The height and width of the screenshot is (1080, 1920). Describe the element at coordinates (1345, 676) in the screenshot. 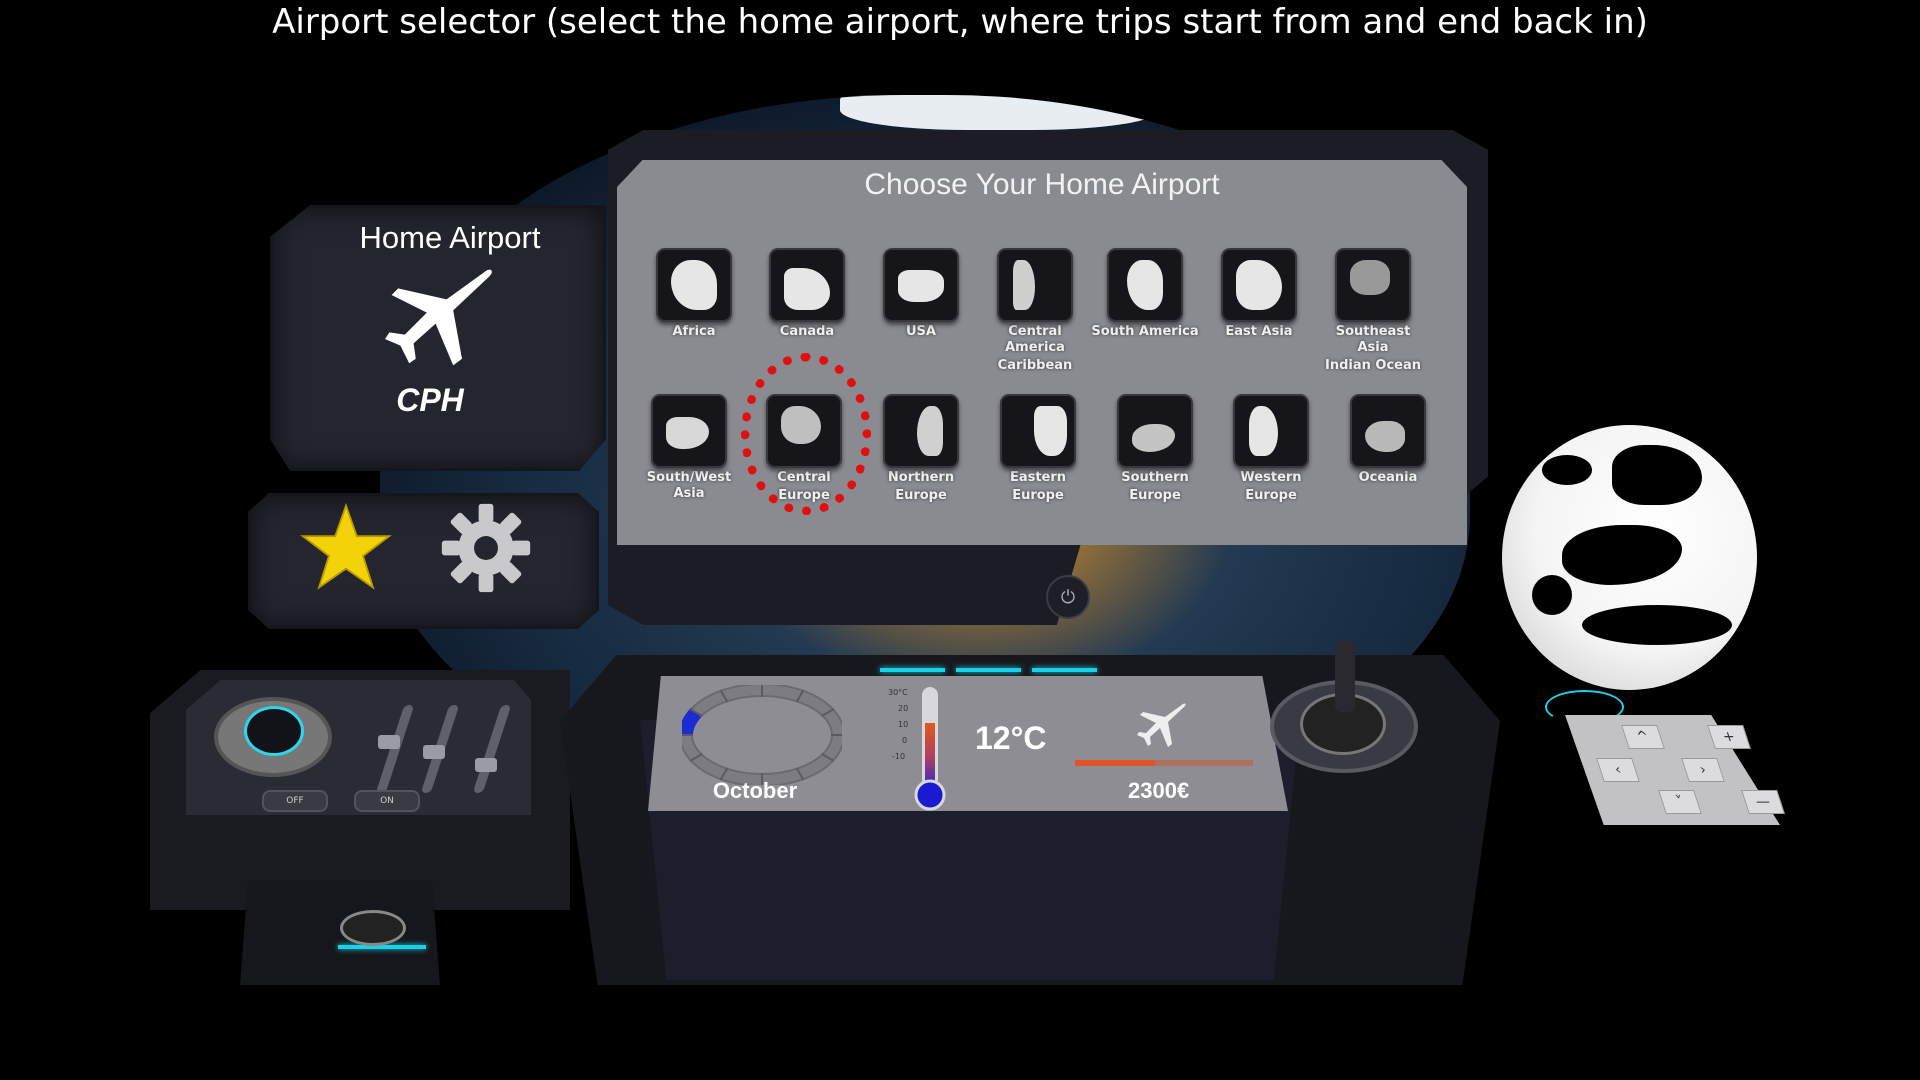

I see `joystick` at that location.